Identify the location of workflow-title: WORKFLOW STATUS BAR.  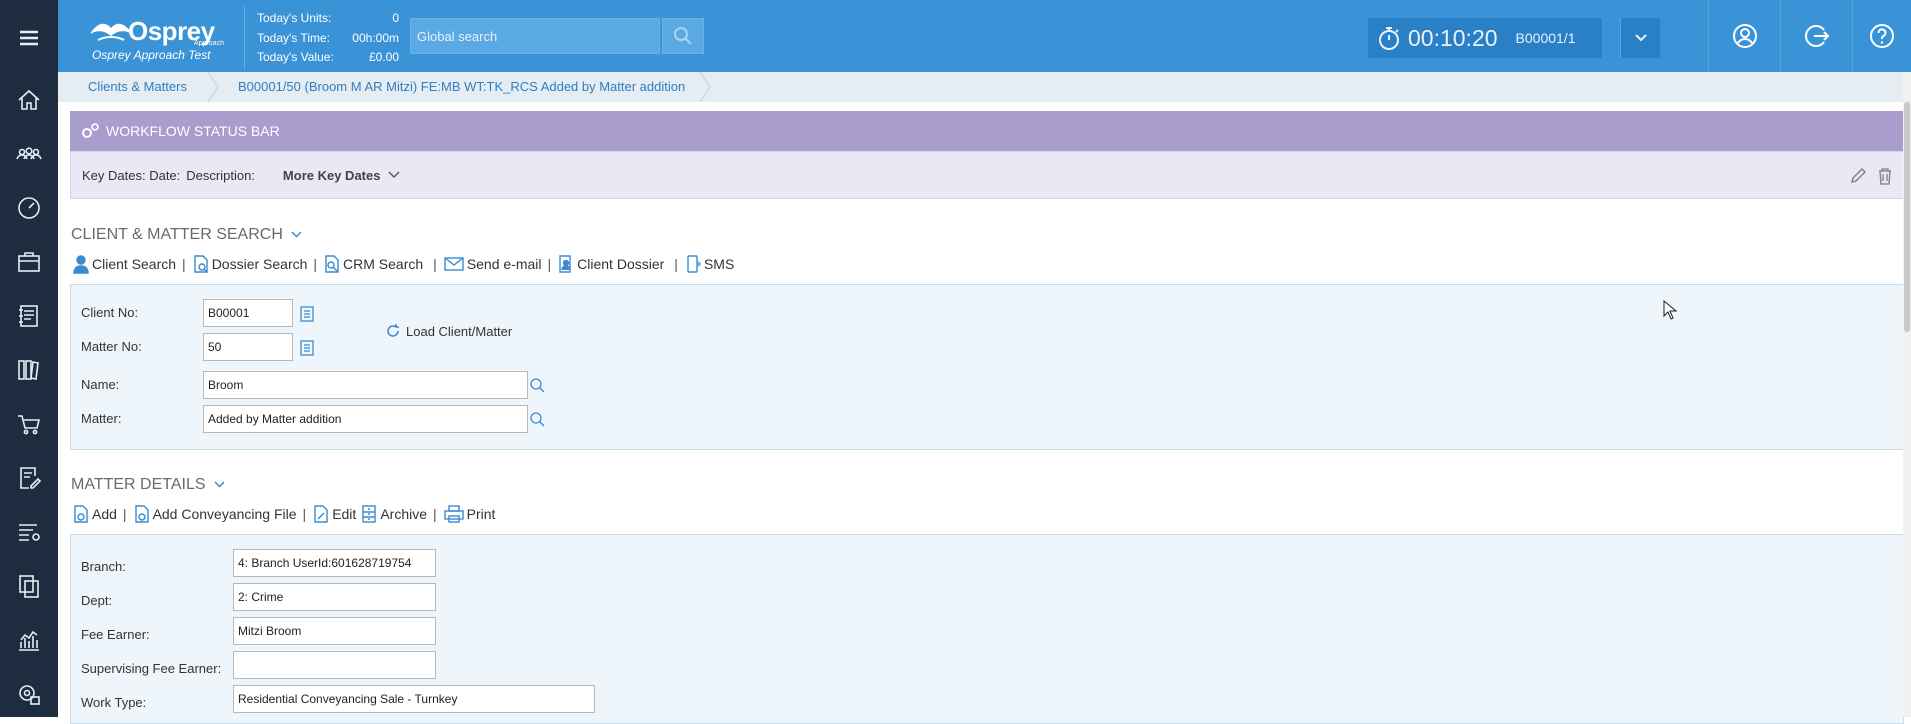
(193, 131).